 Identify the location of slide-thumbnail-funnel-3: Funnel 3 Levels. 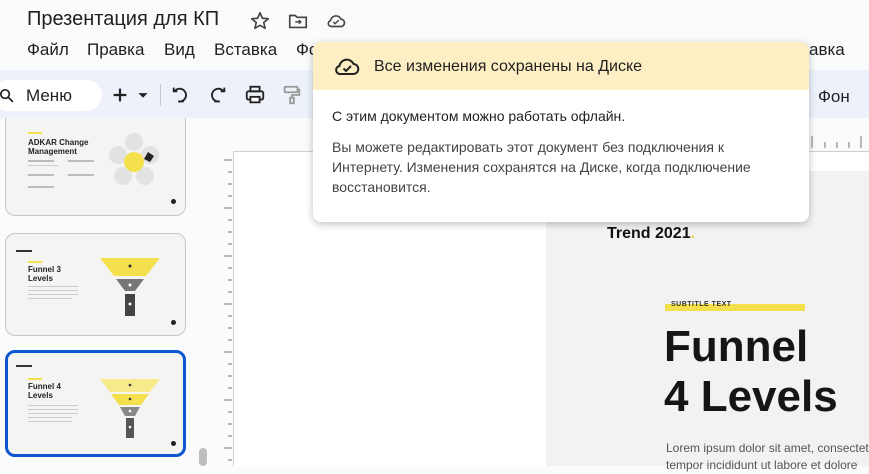
(95, 284).